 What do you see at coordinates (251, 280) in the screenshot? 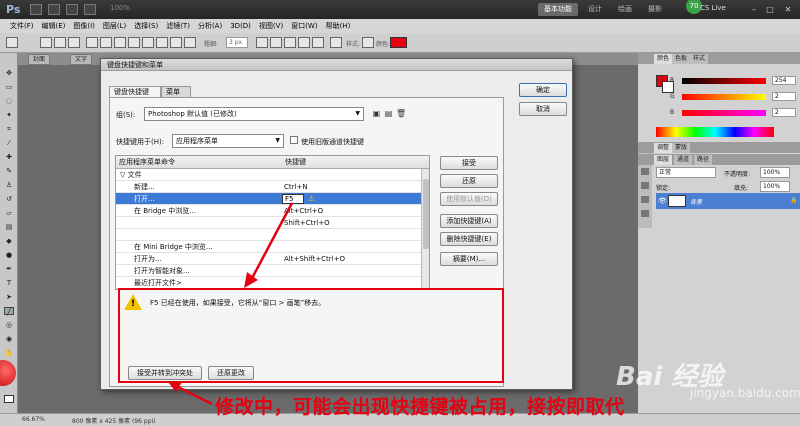
I see `arrowhead-message` at bounding box center [251, 280].